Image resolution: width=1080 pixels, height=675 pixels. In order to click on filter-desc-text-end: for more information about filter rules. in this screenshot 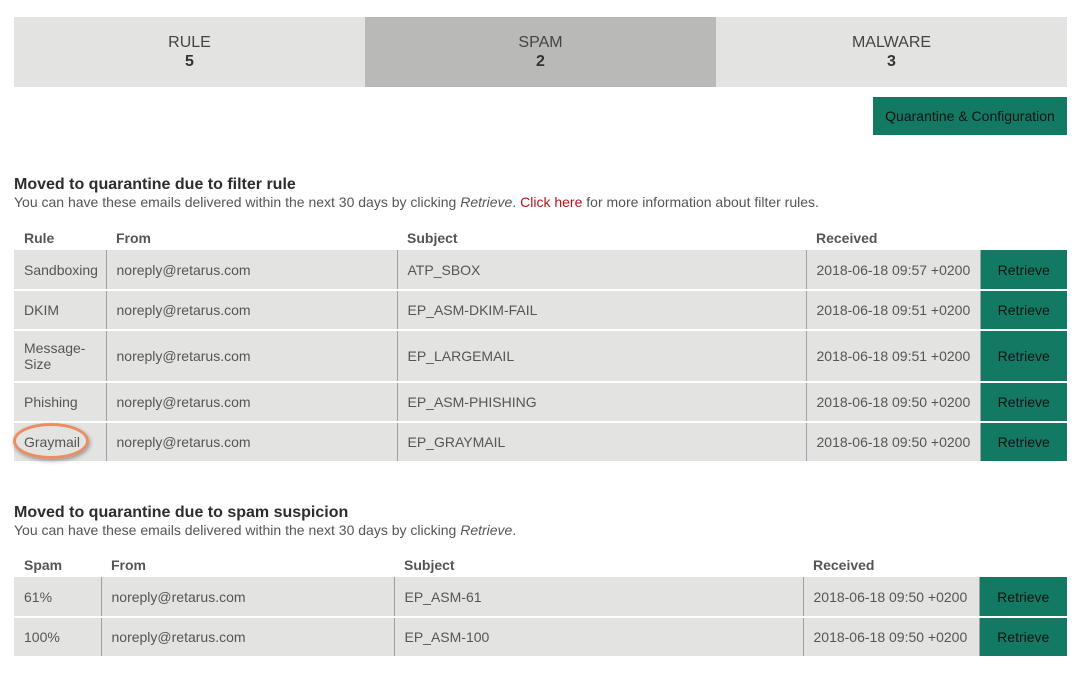, I will do `click(700, 202)`.